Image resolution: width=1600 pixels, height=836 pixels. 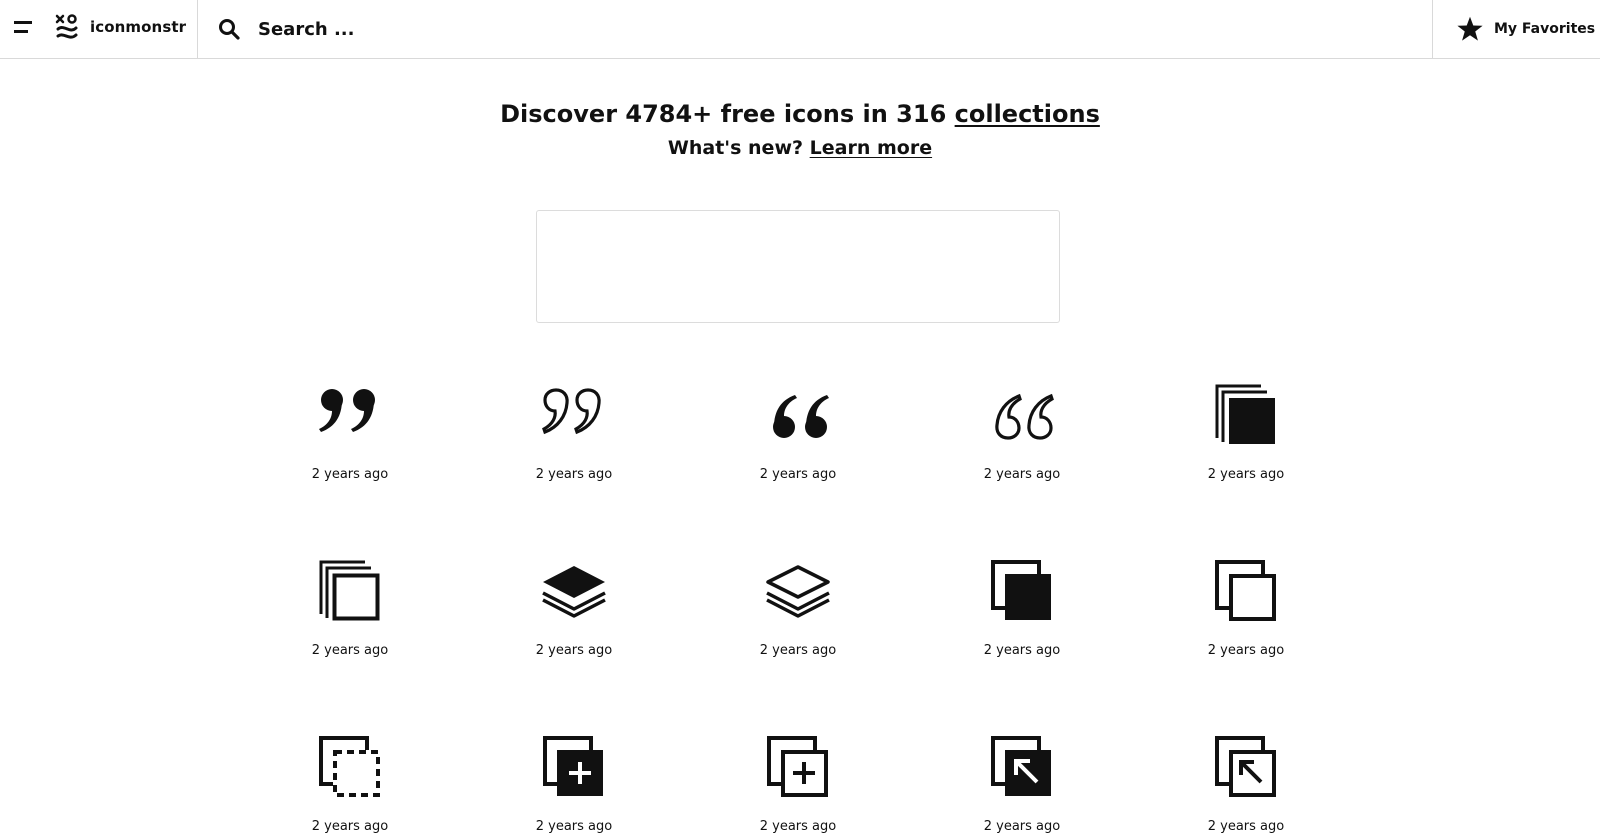 What do you see at coordinates (506, 29) in the screenshot?
I see `search-input` at bounding box center [506, 29].